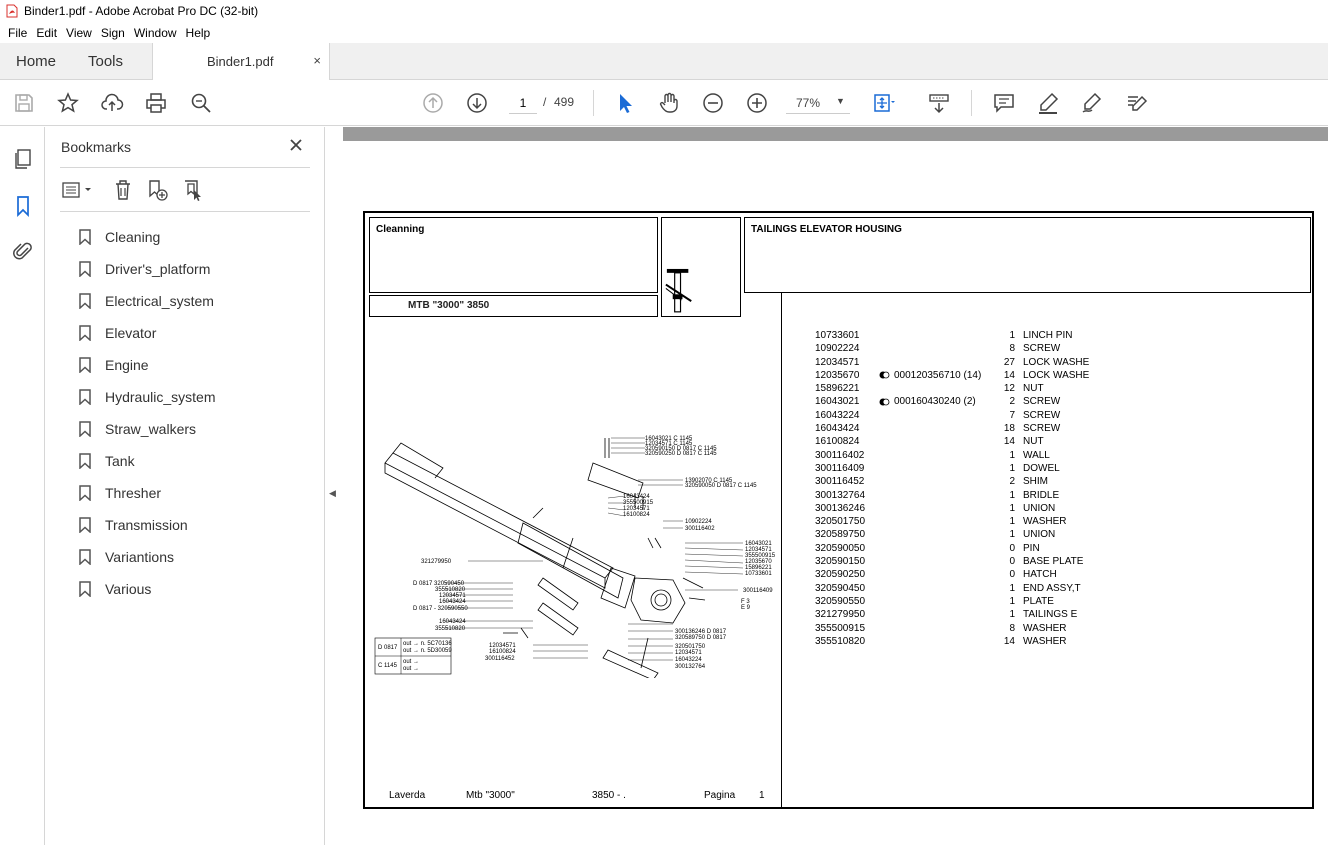  I want to click on save-icon, so click(24, 103).